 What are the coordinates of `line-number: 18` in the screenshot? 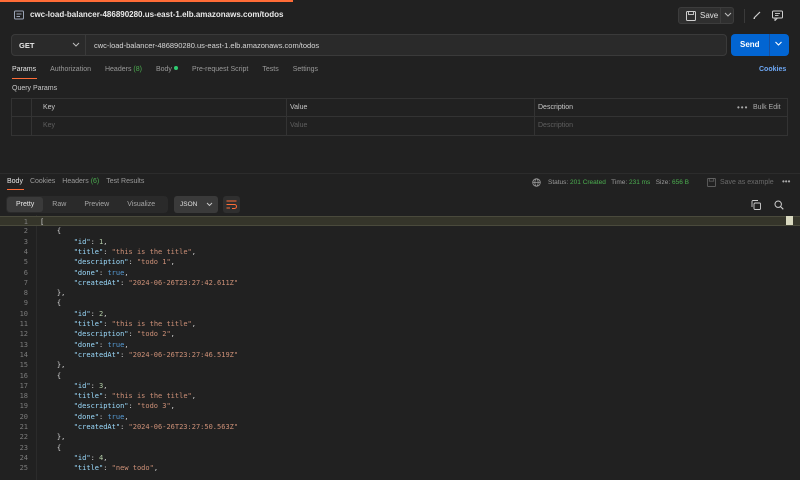 It's located at (23, 396).